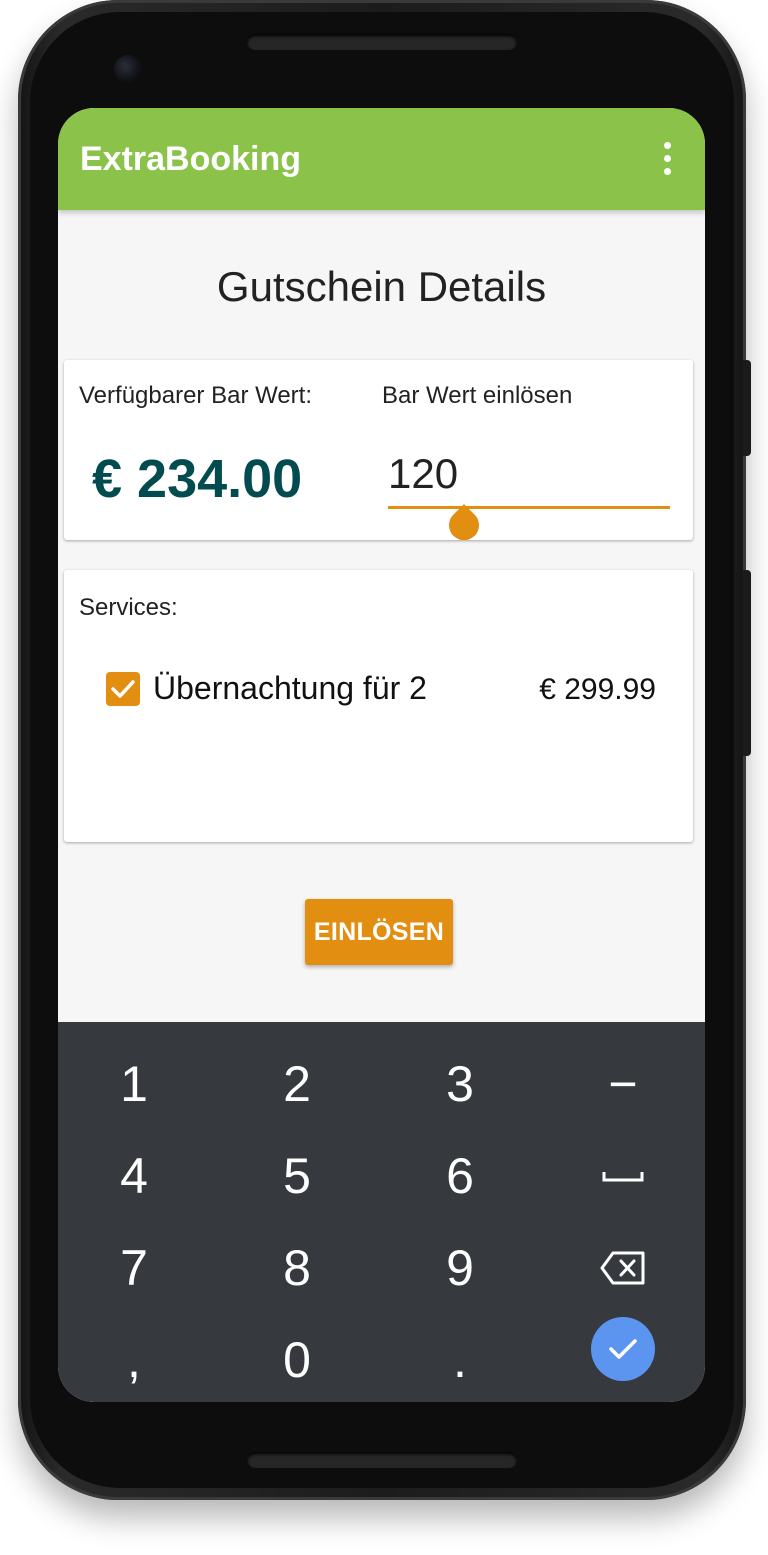 The image size is (768, 1555). Describe the element at coordinates (381, 159) in the screenshot. I see `app-bar: ExtraBooking` at that location.